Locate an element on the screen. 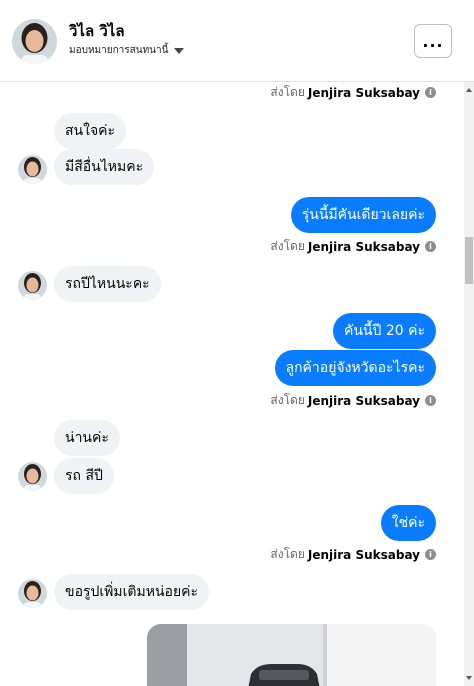 The height and width of the screenshot is (686, 474). assign-conversation-label: มอบหมายการสนทนานี้ is located at coordinates (119, 50).